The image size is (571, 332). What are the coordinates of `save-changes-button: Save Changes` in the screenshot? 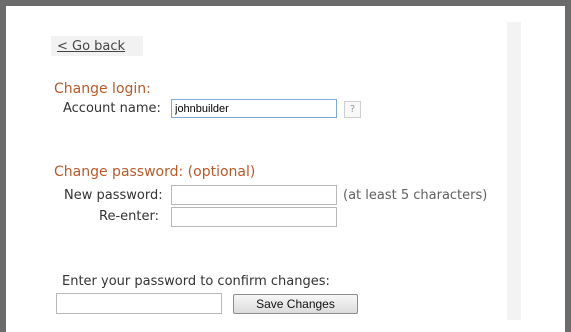 It's located at (295, 304).